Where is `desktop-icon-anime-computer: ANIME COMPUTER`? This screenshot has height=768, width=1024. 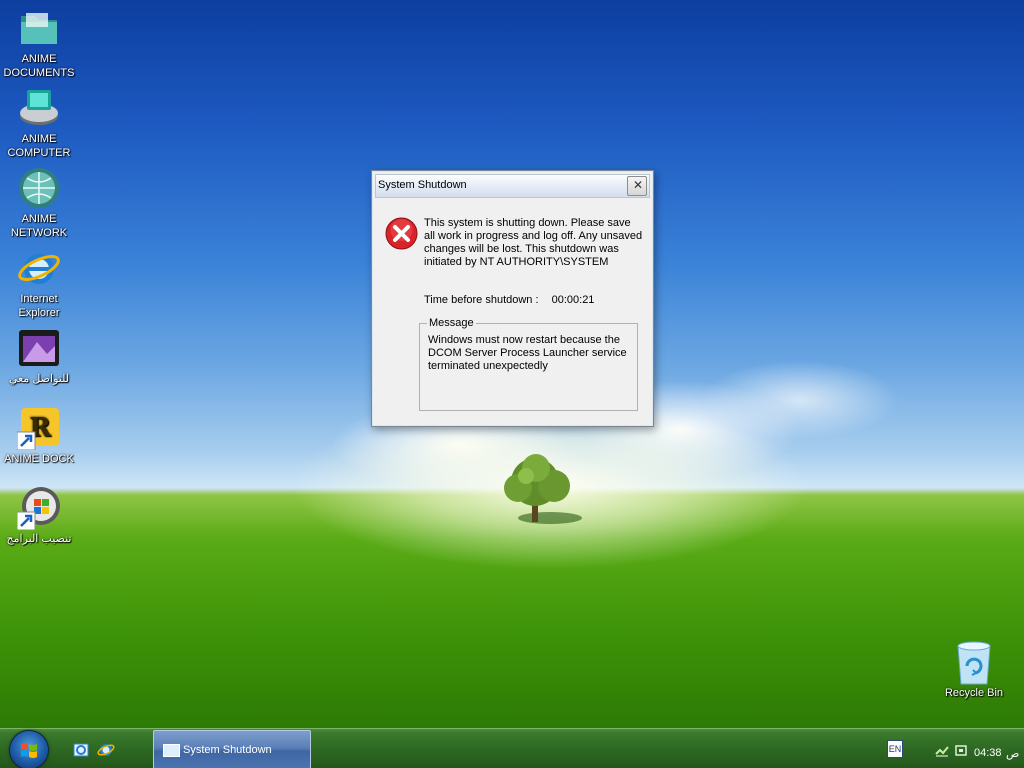
desktop-icon-anime-computer: ANIME COMPUTER is located at coordinates (39, 123).